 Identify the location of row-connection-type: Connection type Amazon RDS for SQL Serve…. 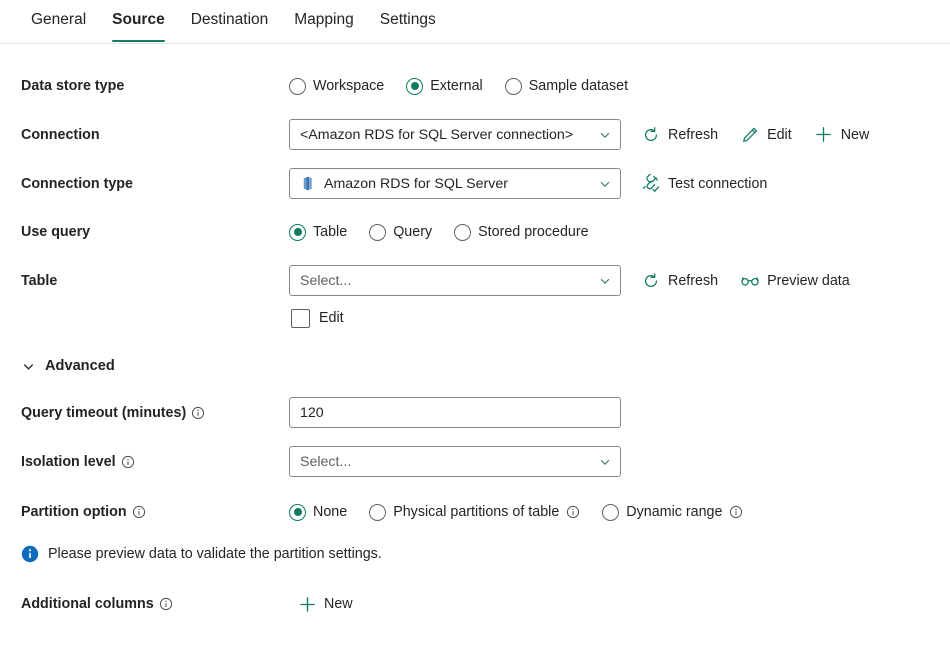
(475, 183).